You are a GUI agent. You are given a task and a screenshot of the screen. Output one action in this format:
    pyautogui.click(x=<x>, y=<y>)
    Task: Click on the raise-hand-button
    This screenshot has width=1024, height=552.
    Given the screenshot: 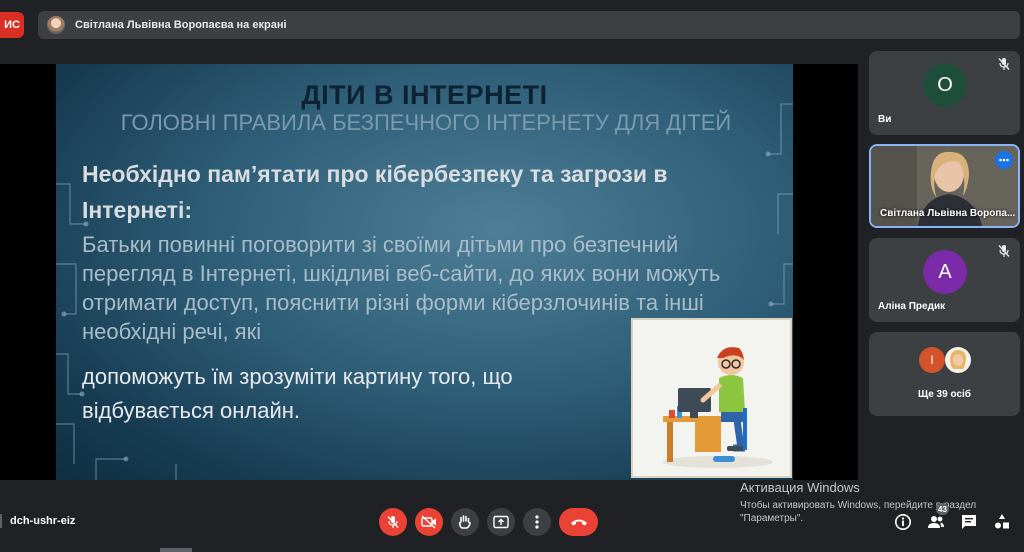 What is the action you would take?
    pyautogui.click(x=465, y=522)
    